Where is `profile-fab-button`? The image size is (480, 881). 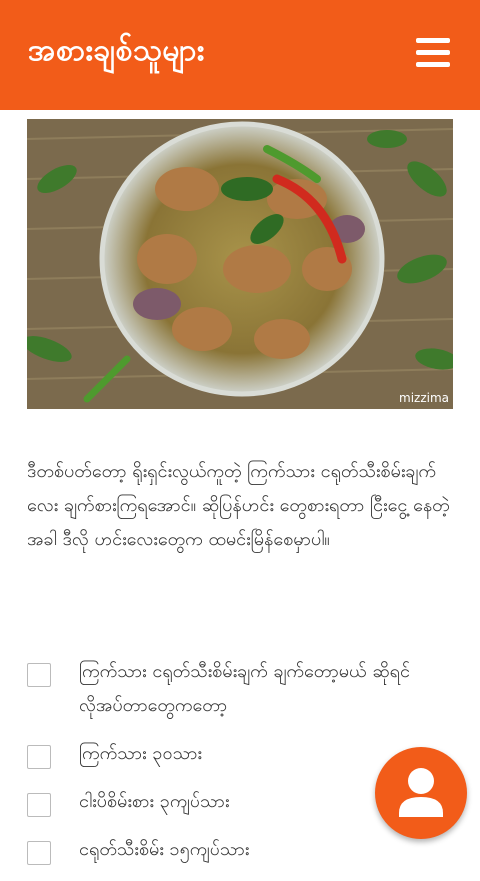
profile-fab-button is located at coordinates (421, 793).